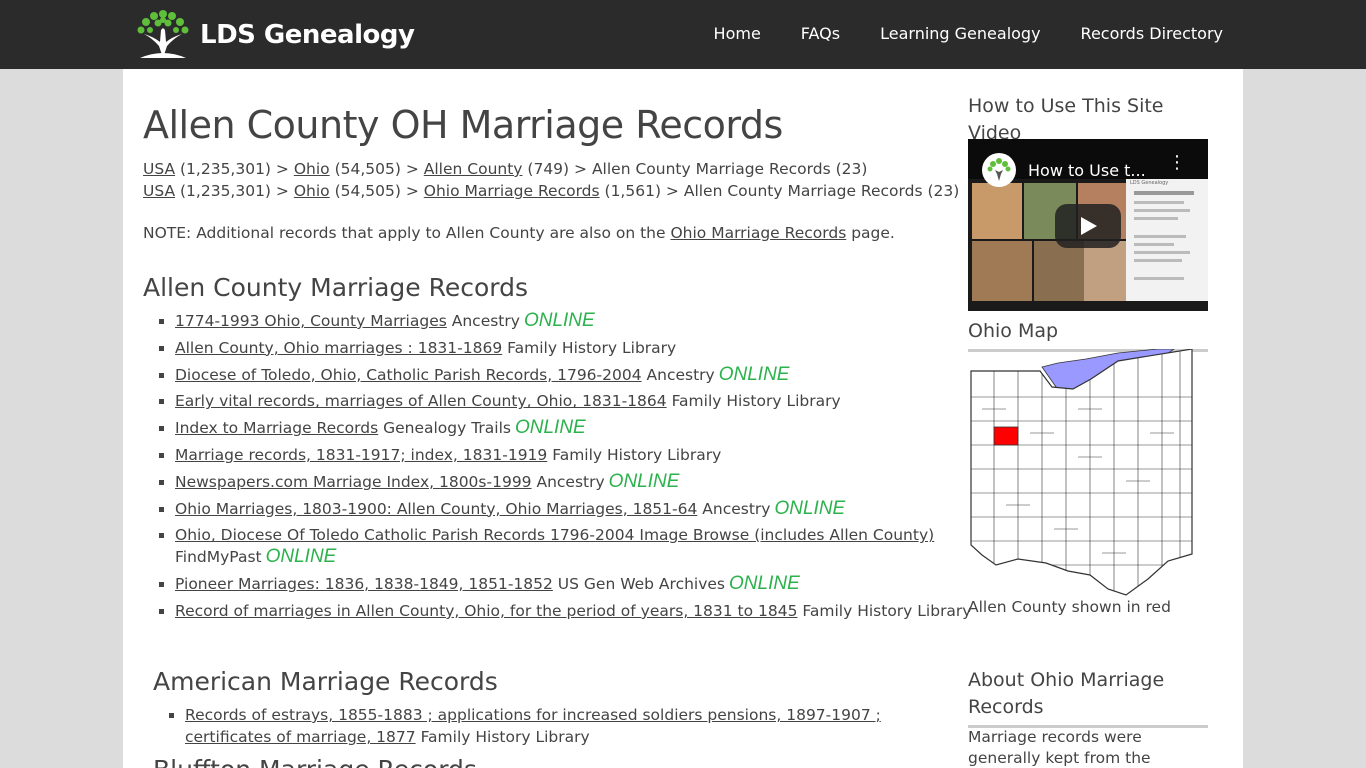 This screenshot has width=1366, height=768. Describe the element at coordinates (960, 33) in the screenshot. I see `nav-learning-genealogy: Learning Genealogy` at that location.